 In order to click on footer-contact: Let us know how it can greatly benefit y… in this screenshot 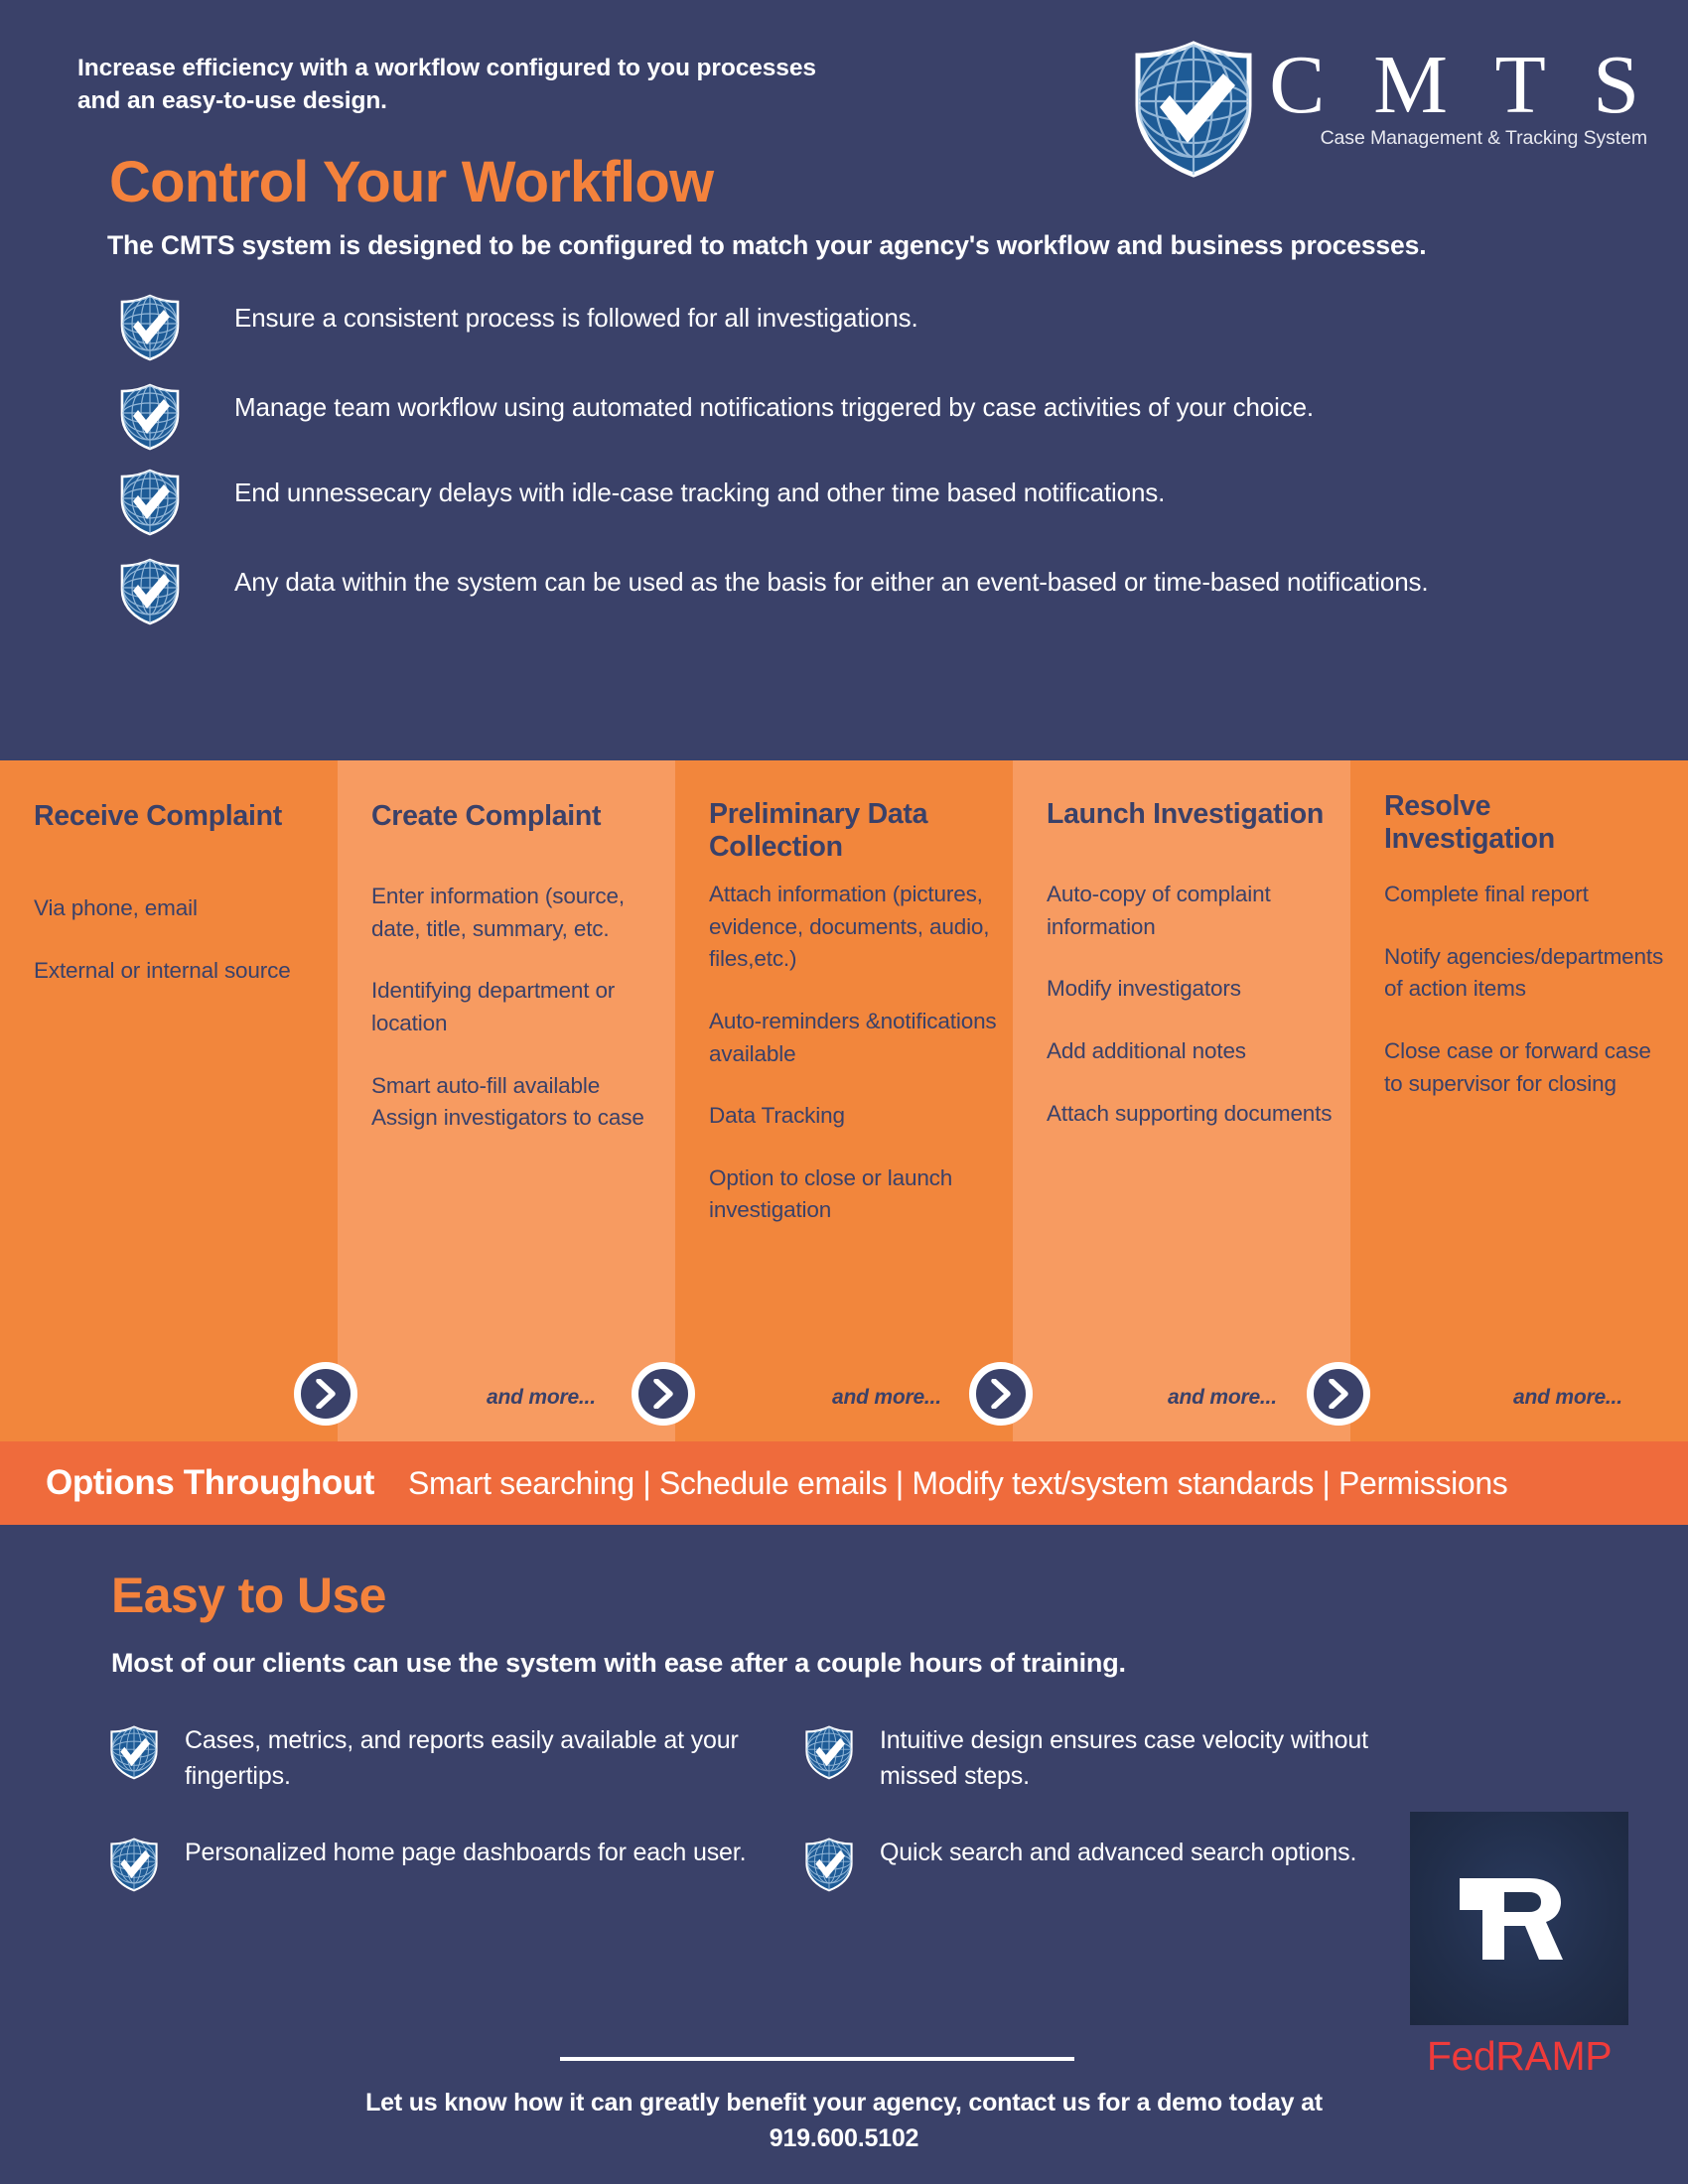, I will do `click(844, 2121)`.